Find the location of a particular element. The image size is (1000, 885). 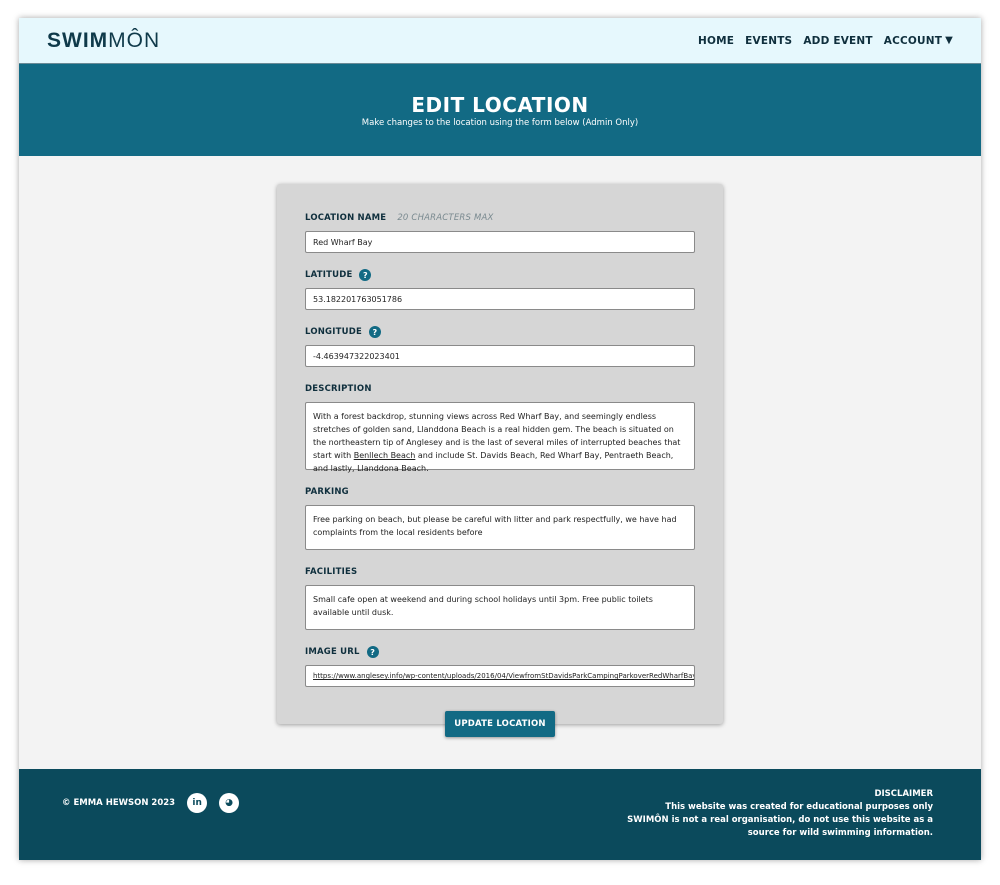

image-url-label: IMAGE URL ? is located at coordinates (500, 652).